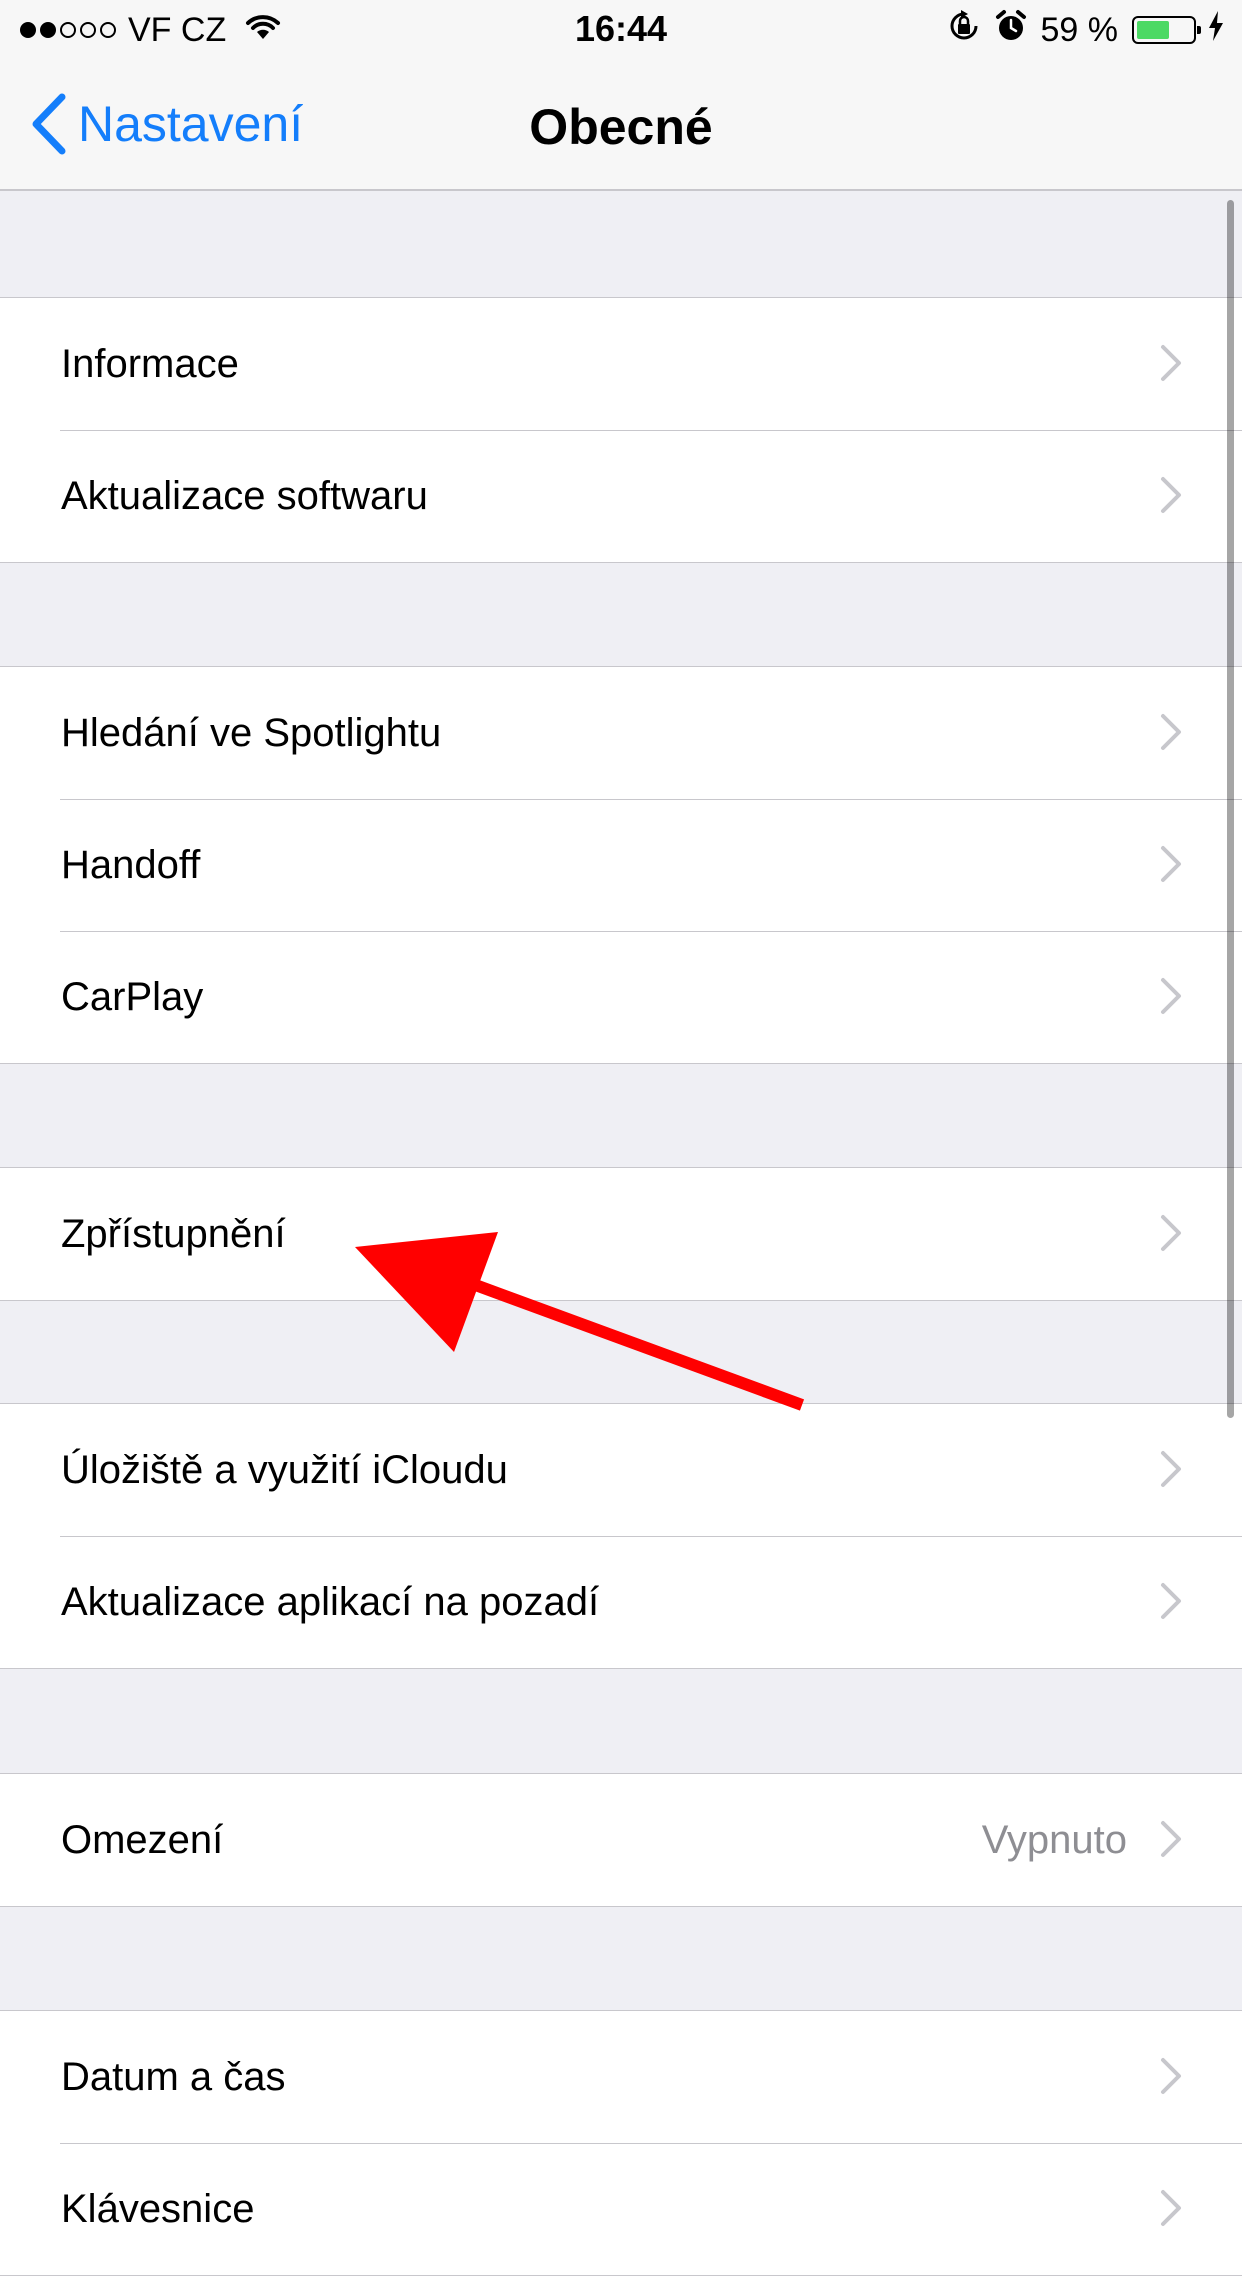 The height and width of the screenshot is (2276, 1242). Describe the element at coordinates (150, 363) in the screenshot. I see `settings-item-label: Informace` at that location.